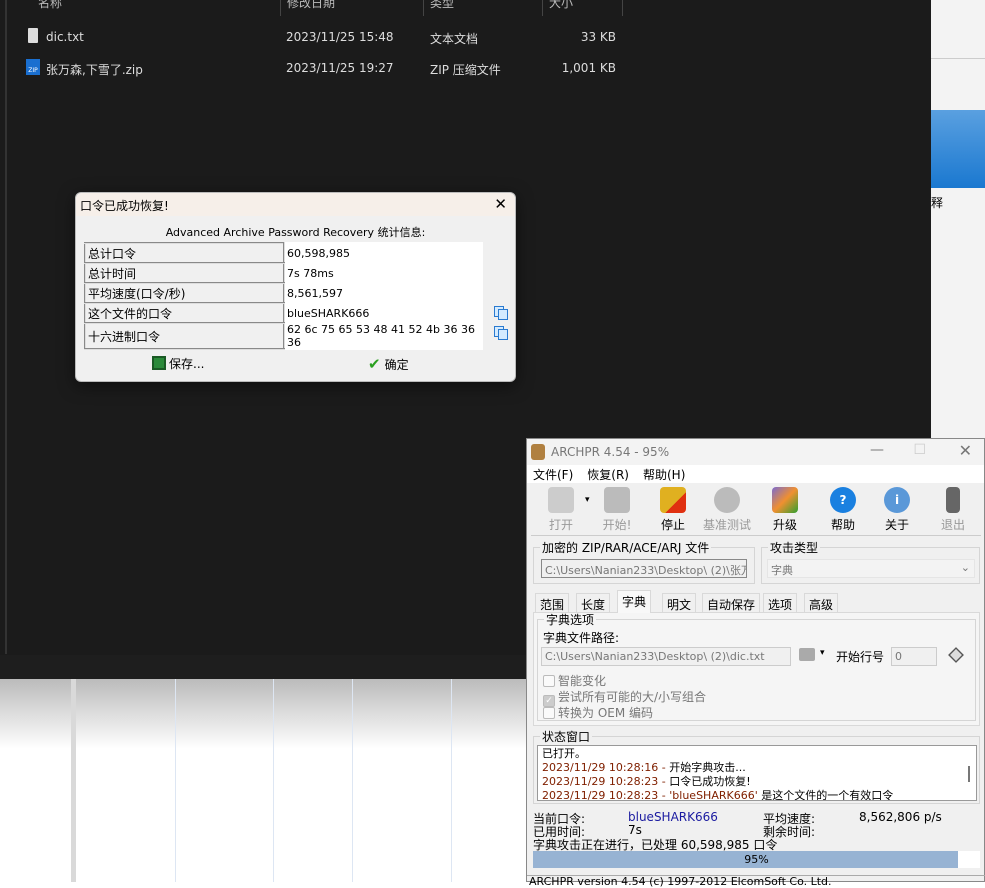 Image resolution: width=985 pixels, height=888 pixels. I want to click on table-row: 总计时间 7s 78ms, so click(283, 273).